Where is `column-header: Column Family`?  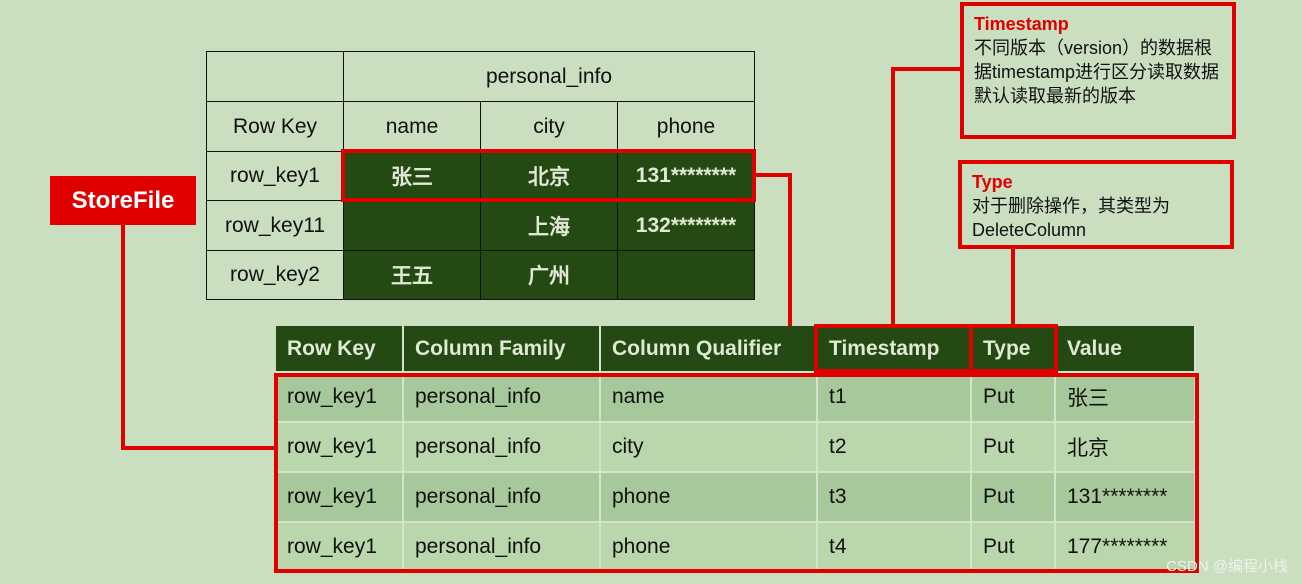
column-header: Column Family is located at coordinates (502, 349).